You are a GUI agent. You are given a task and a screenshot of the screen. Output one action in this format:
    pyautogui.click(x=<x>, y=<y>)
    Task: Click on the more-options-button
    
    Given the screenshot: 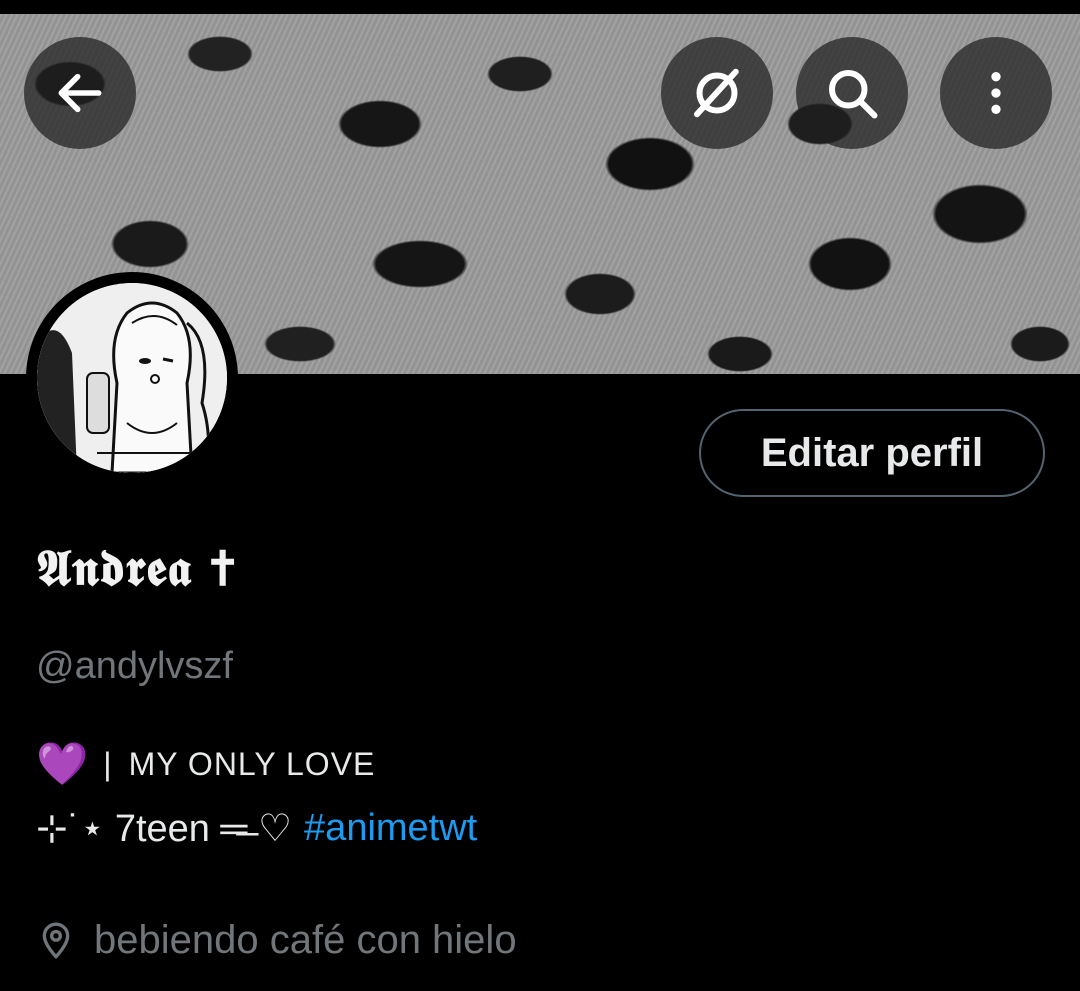 What is the action you would take?
    pyautogui.click(x=996, y=93)
    